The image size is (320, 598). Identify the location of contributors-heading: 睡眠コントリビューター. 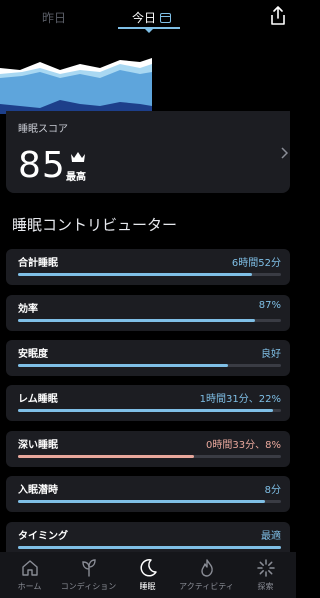
(95, 225).